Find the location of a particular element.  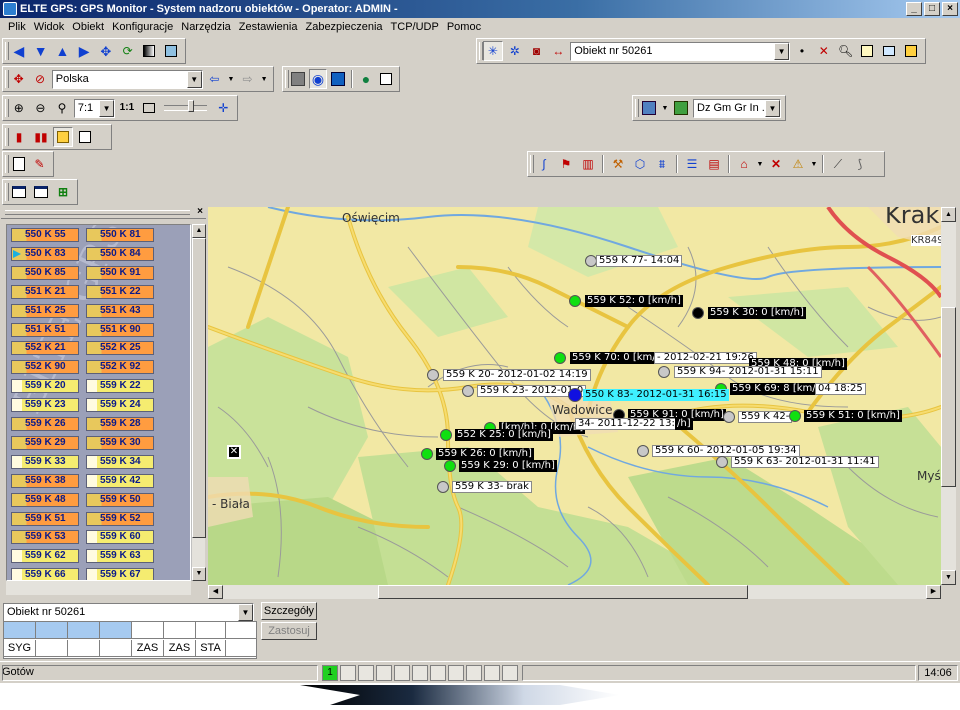

vehicle-item: 559 K 26 is located at coordinates (45, 424).